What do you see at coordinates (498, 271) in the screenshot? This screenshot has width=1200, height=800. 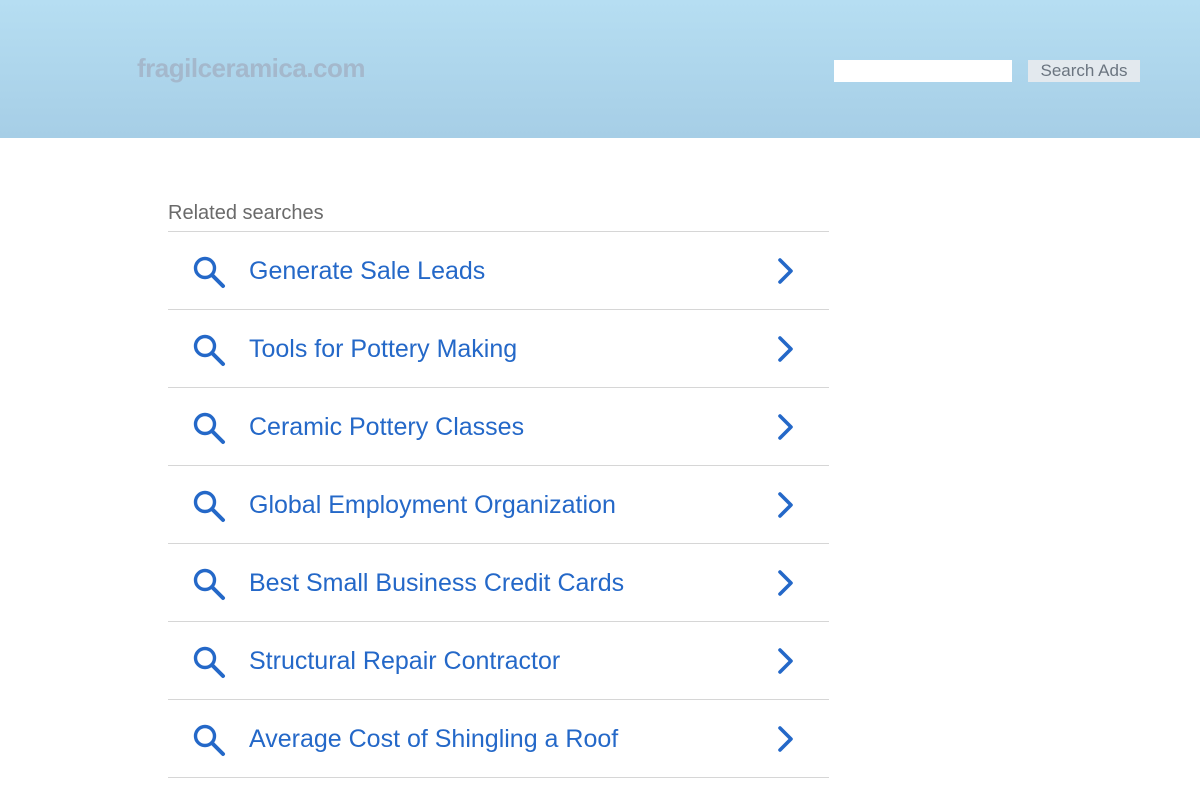 I see `list-item: Generate Sale Leads` at bounding box center [498, 271].